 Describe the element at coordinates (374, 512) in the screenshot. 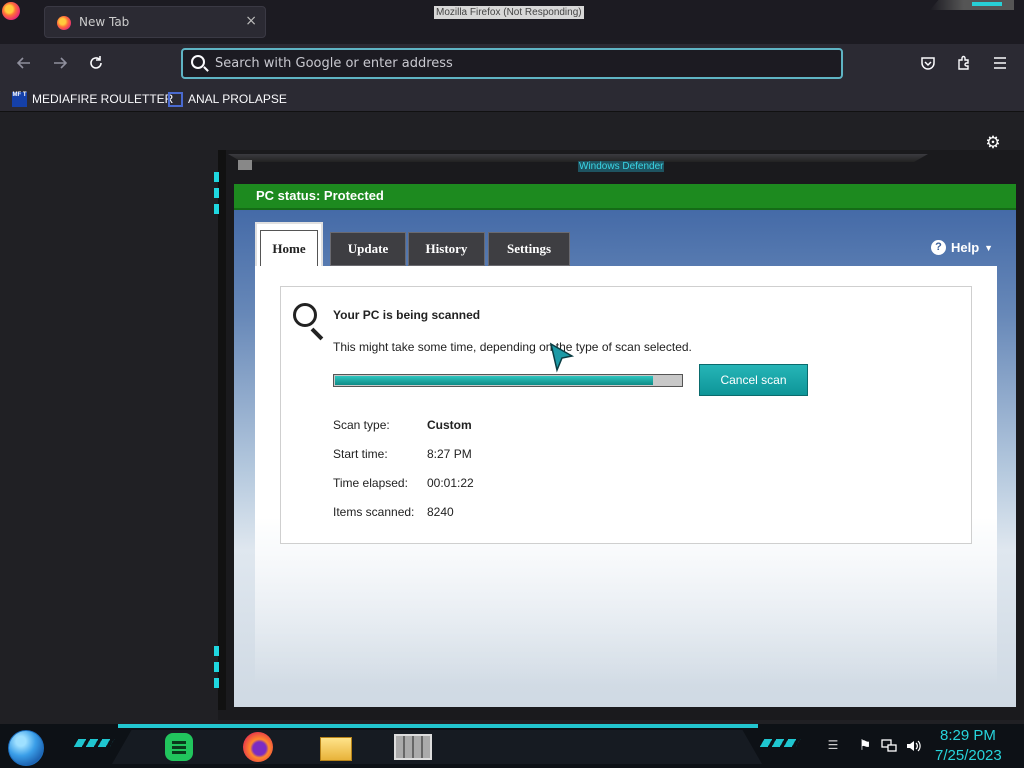

I see `items-scanned-label: Items scanned:` at that location.